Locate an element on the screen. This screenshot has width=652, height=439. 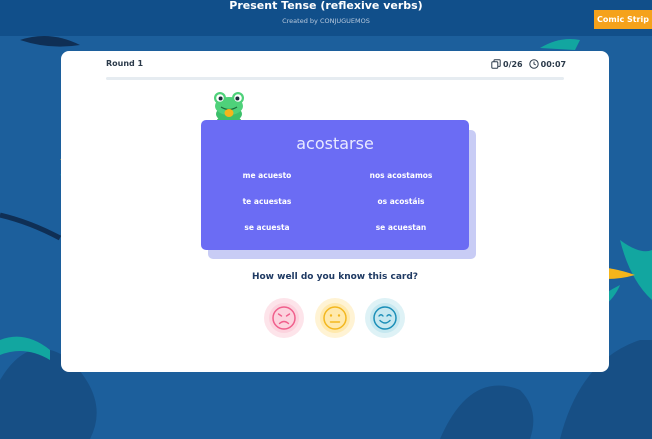
comic-strip-button: Comic Strip is located at coordinates (623, 19).